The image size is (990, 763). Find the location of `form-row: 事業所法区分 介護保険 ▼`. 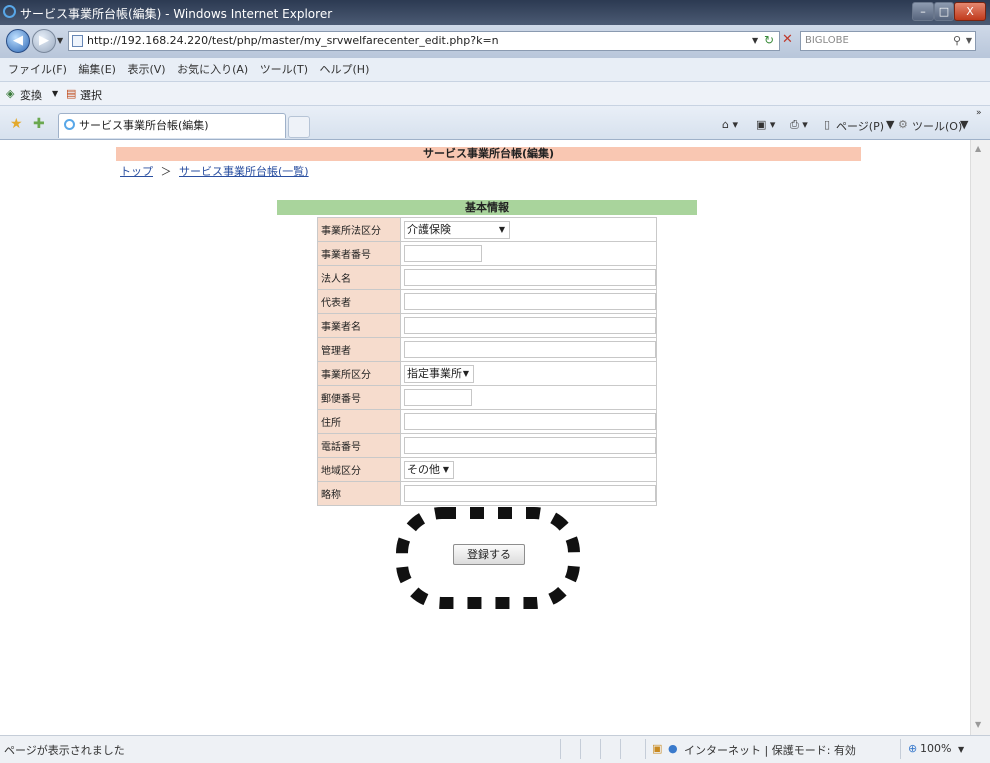

form-row: 事業所法区分 介護保険 ▼ is located at coordinates (487, 229).